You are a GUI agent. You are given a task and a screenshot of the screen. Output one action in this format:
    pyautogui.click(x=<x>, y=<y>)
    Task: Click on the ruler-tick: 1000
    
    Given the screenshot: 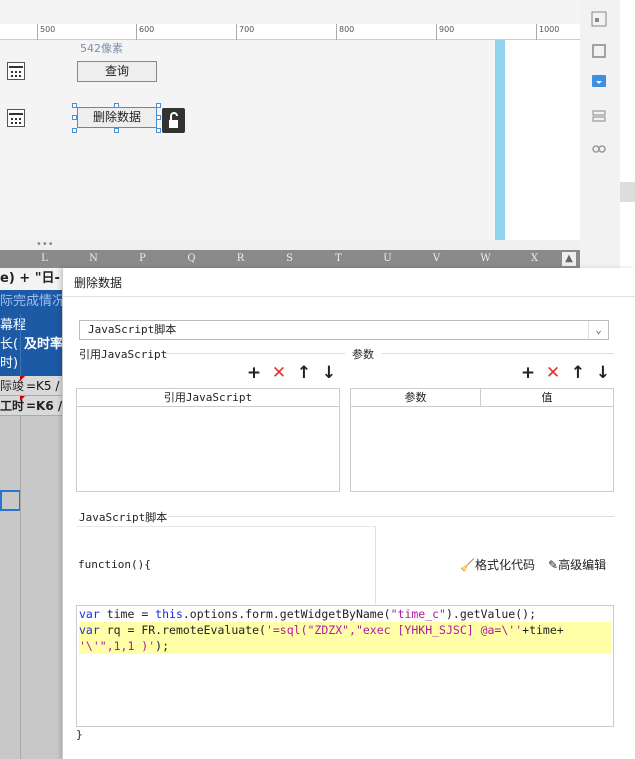 What is the action you would take?
    pyautogui.click(x=547, y=32)
    